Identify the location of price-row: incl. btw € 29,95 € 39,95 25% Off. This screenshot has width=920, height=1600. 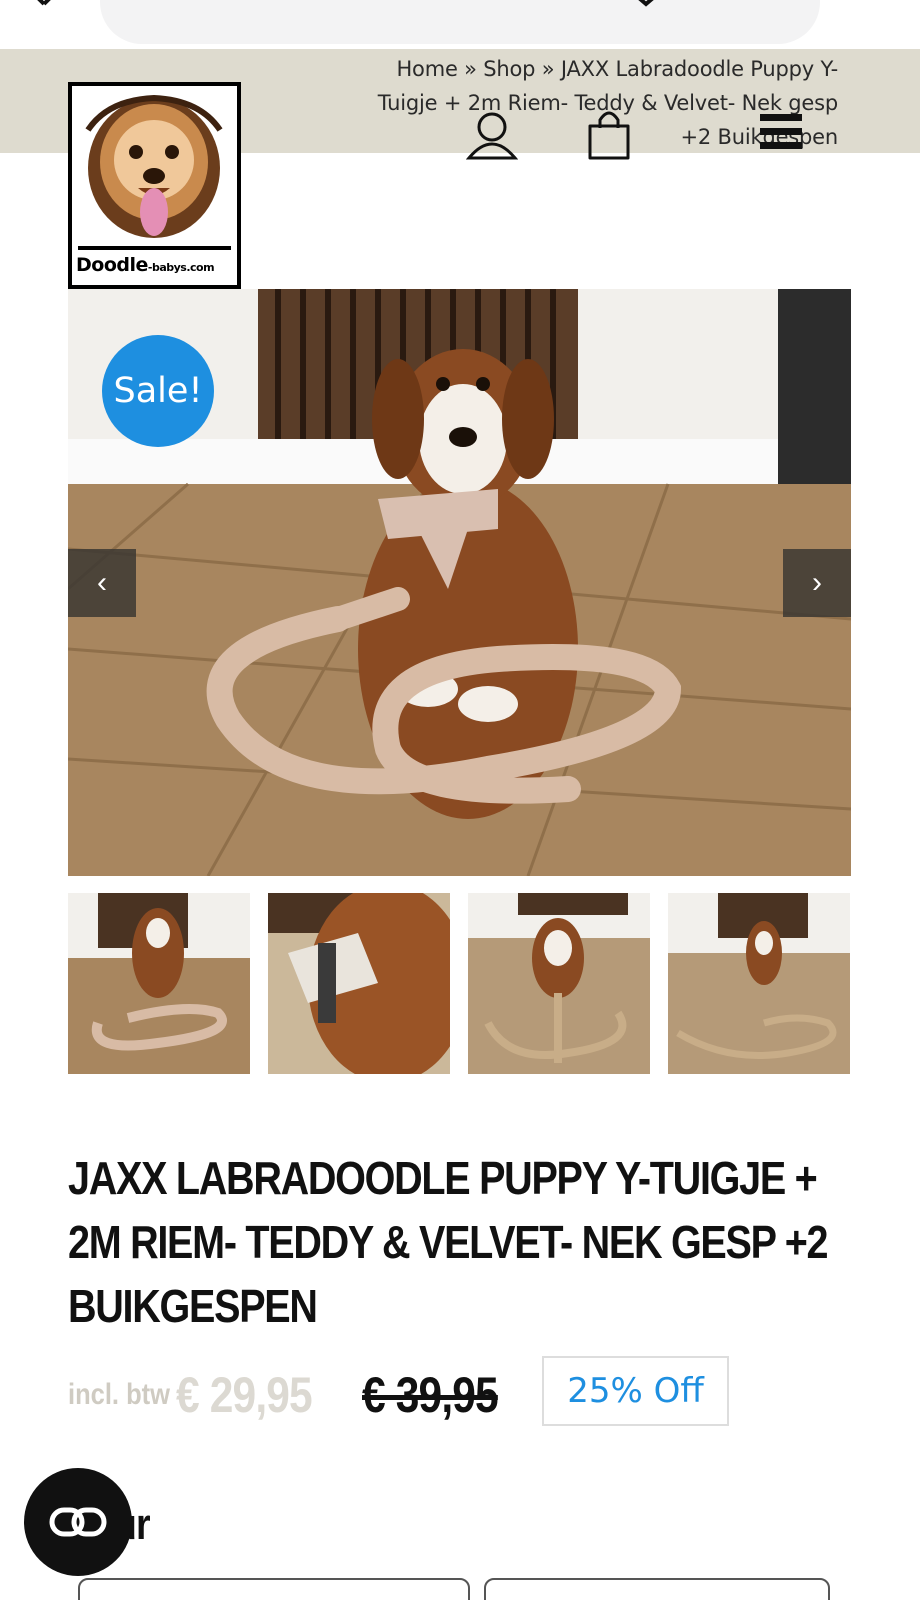
(463, 1392).